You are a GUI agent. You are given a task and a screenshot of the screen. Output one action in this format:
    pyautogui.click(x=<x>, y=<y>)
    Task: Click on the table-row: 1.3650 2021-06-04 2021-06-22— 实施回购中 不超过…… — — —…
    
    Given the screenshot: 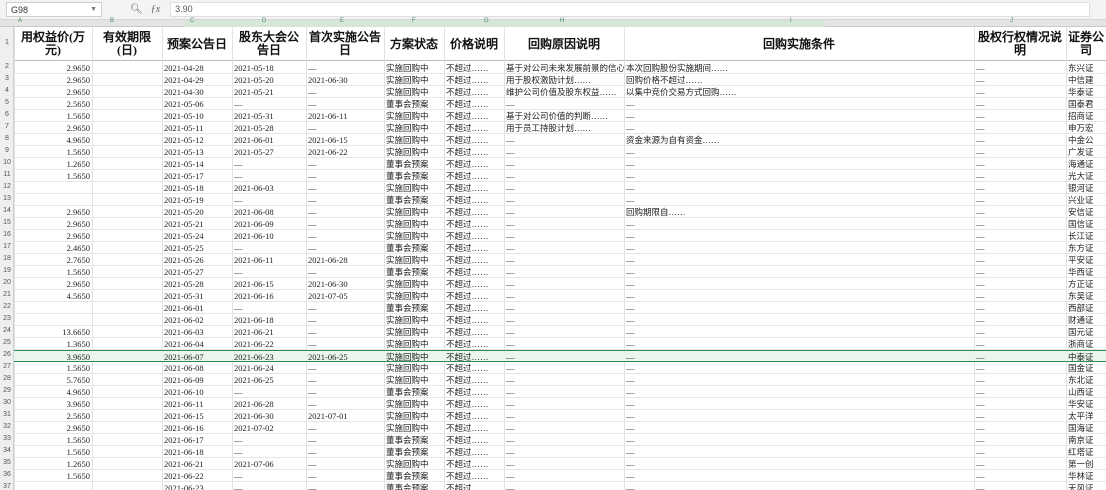 What is the action you would take?
    pyautogui.click(x=560, y=344)
    